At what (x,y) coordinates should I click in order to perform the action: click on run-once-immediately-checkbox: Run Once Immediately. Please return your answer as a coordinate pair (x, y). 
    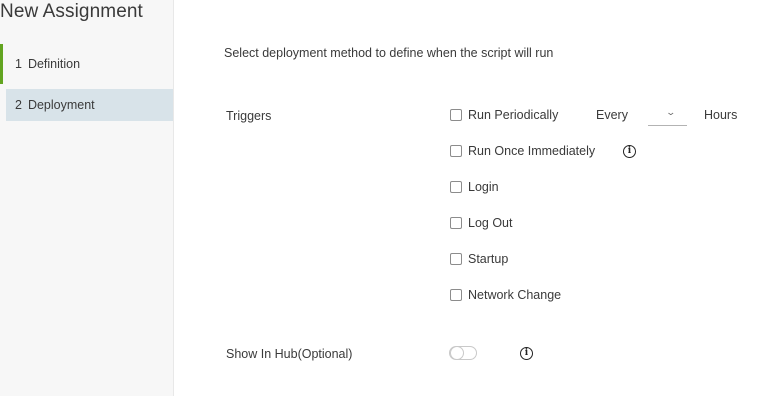
    Looking at the image, I should click on (522, 151).